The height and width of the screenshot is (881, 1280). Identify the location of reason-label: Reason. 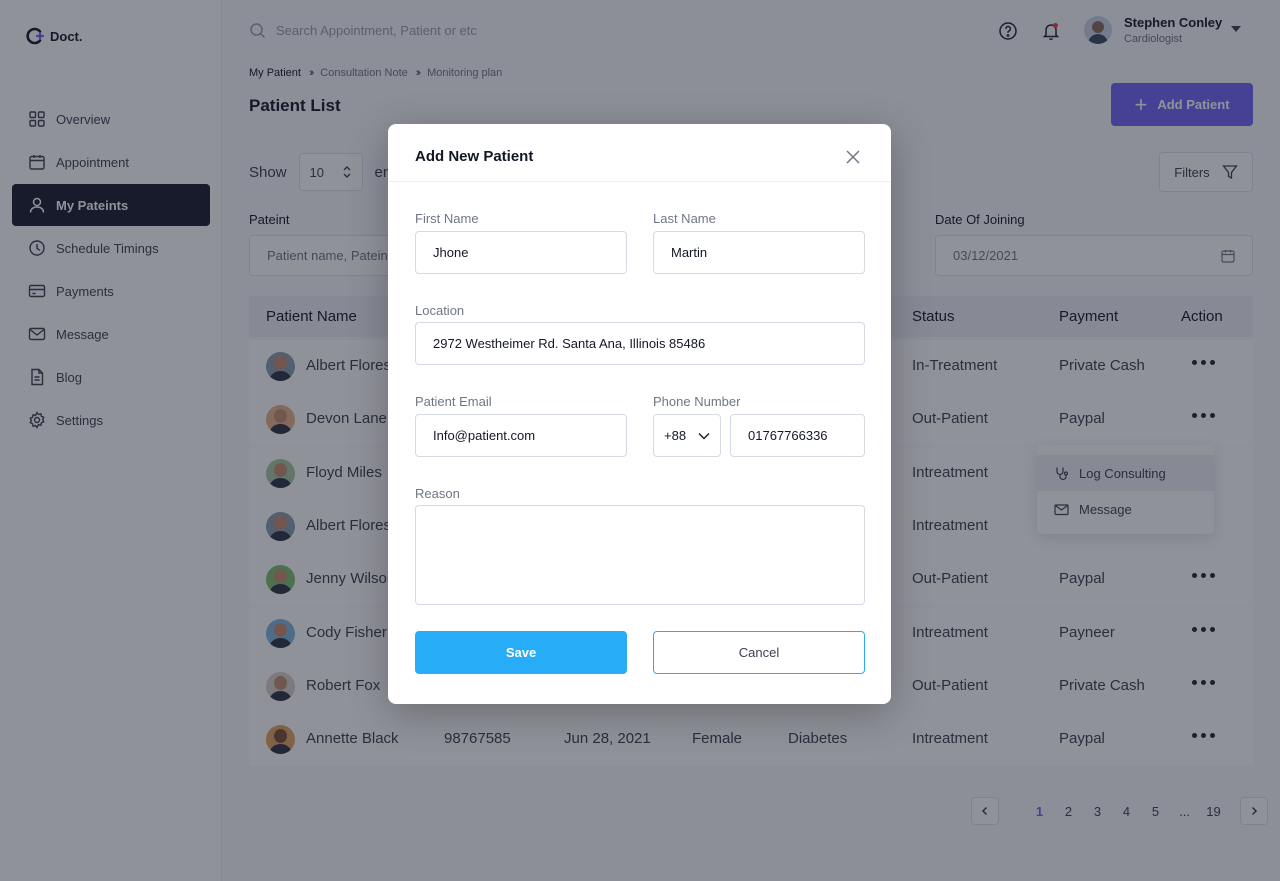
(437, 493).